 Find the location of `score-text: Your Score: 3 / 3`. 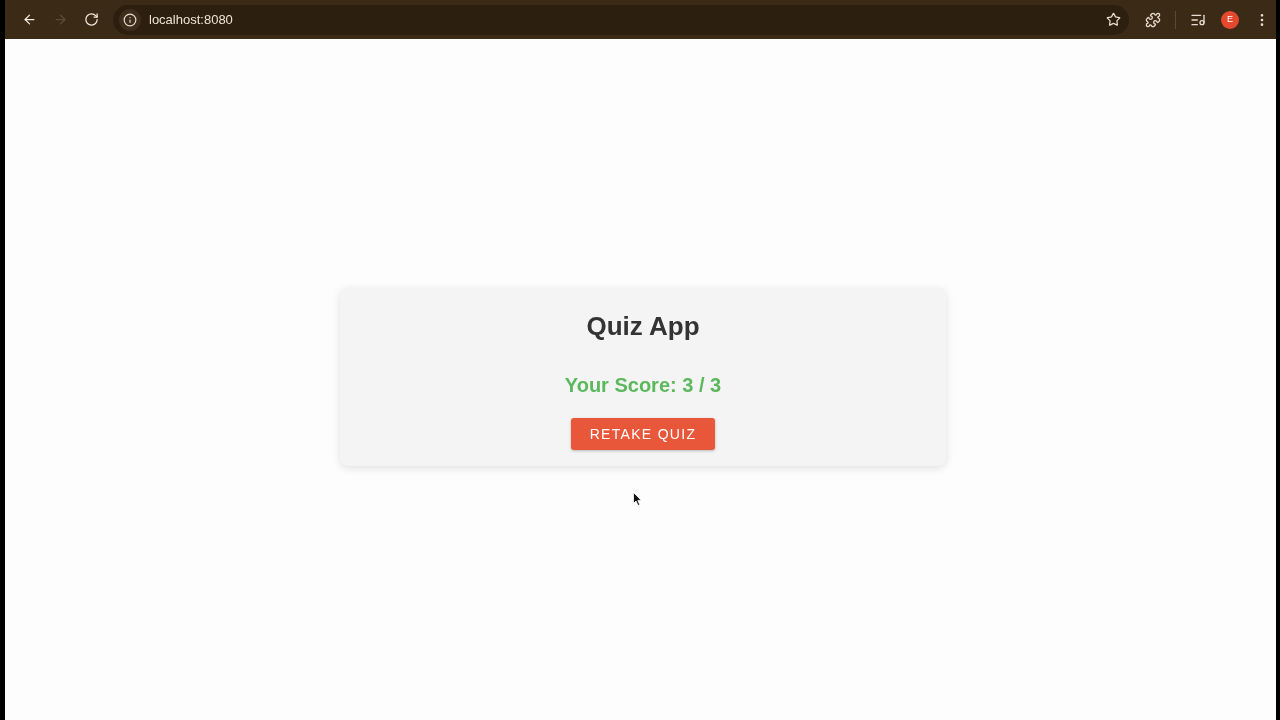

score-text: Your Score: 3 / 3 is located at coordinates (643, 385).